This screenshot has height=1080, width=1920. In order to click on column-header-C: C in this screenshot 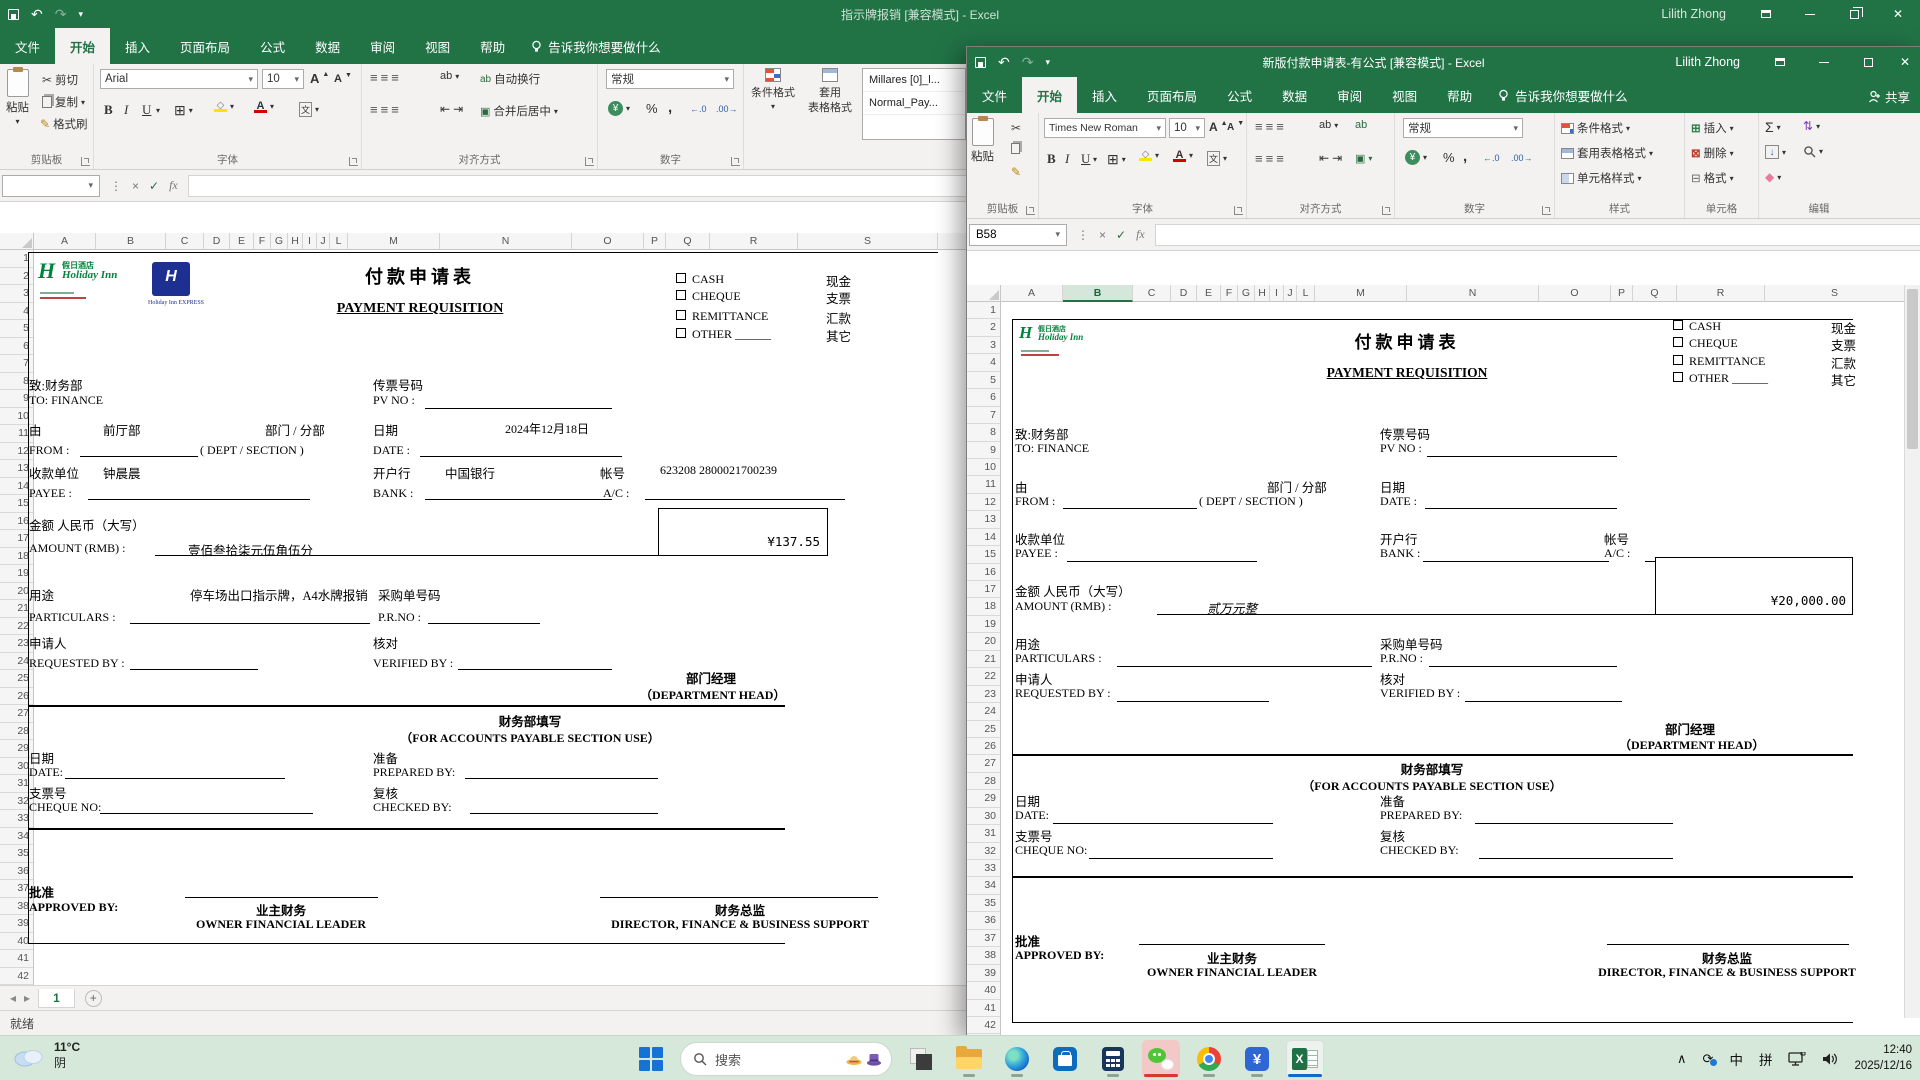, I will do `click(1152, 293)`.